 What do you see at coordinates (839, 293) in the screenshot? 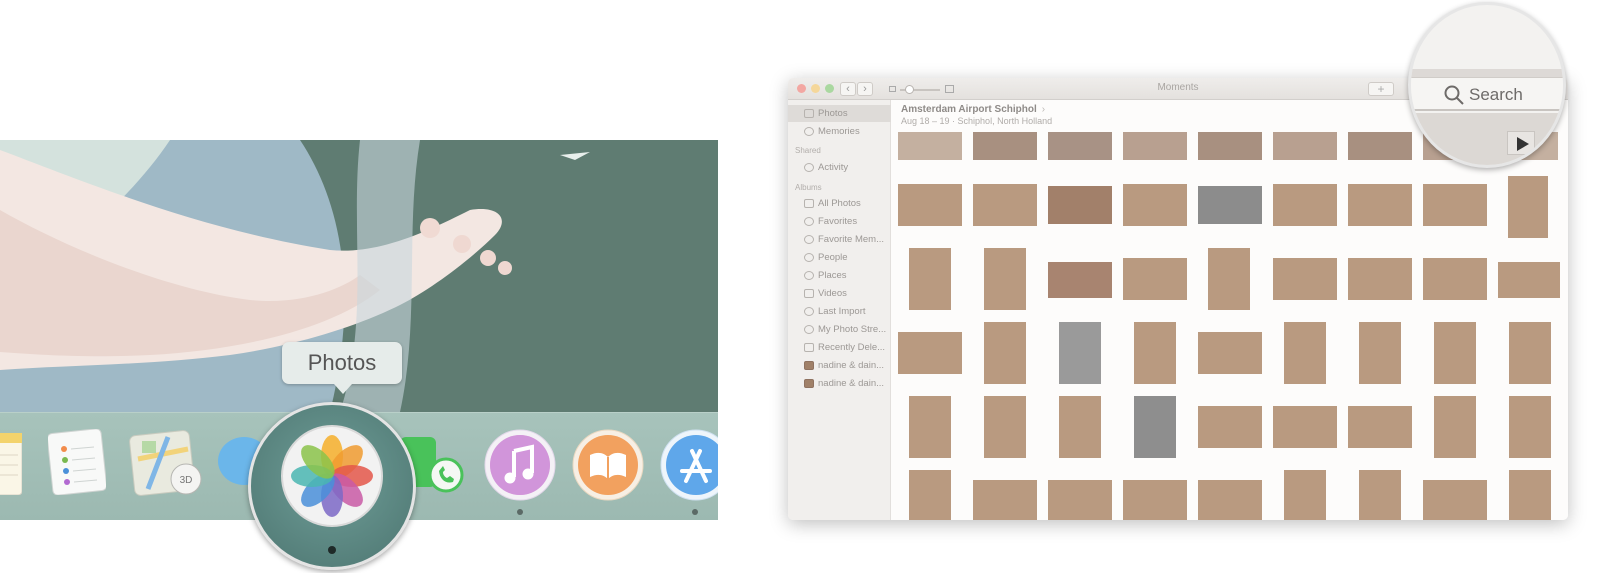
I see `sidebar-item-videos: Videos` at bounding box center [839, 293].